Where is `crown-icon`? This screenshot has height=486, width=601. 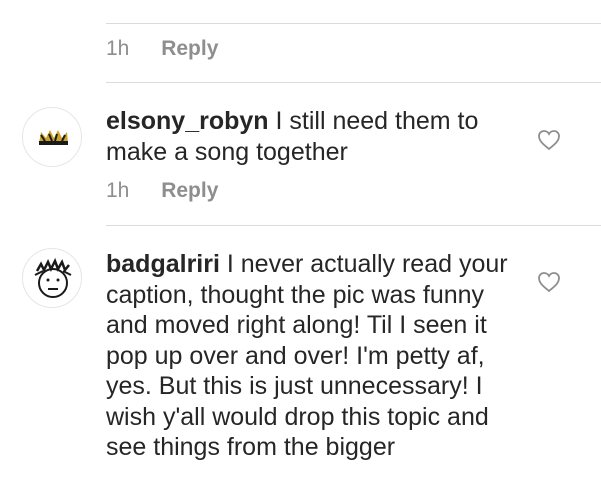 crown-icon is located at coordinates (53, 137).